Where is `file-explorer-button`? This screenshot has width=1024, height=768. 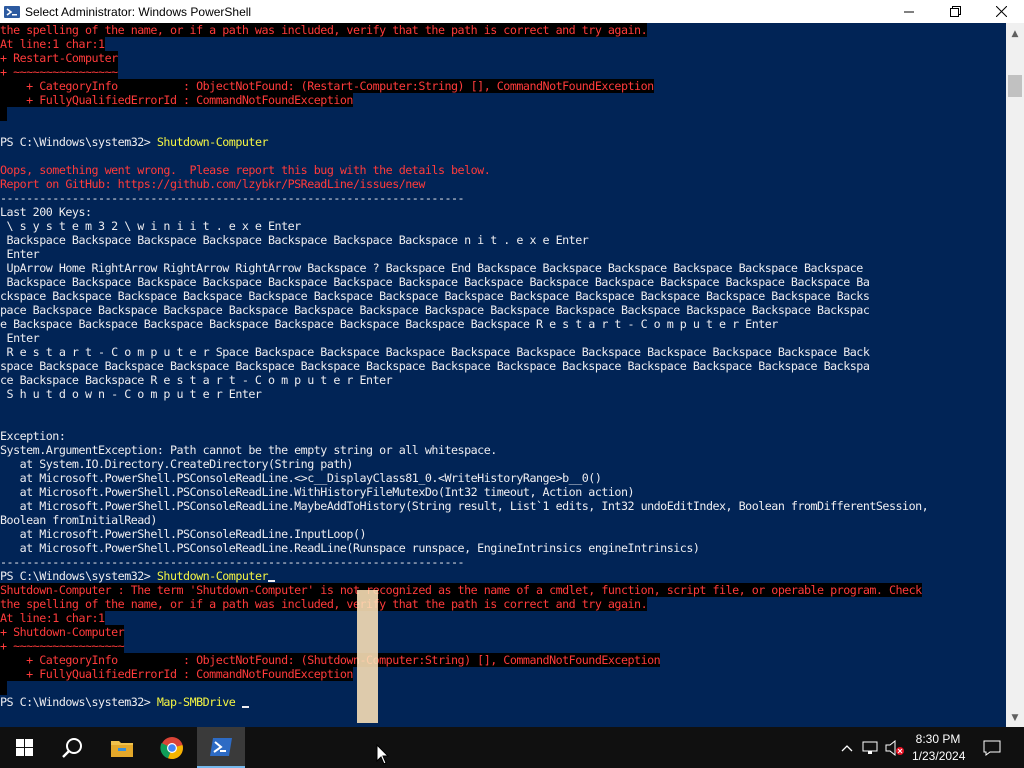 file-explorer-button is located at coordinates (122, 747).